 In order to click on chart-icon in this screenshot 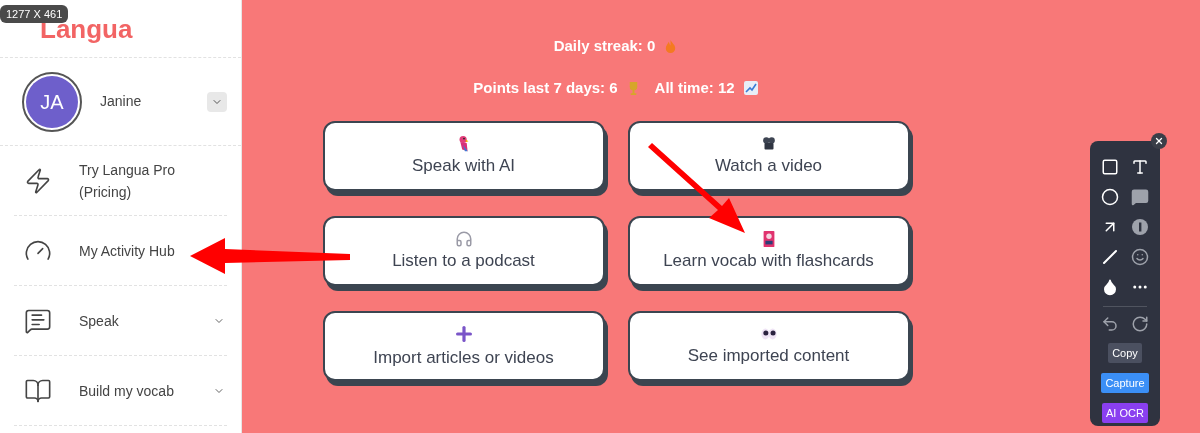, I will do `click(750, 88)`.